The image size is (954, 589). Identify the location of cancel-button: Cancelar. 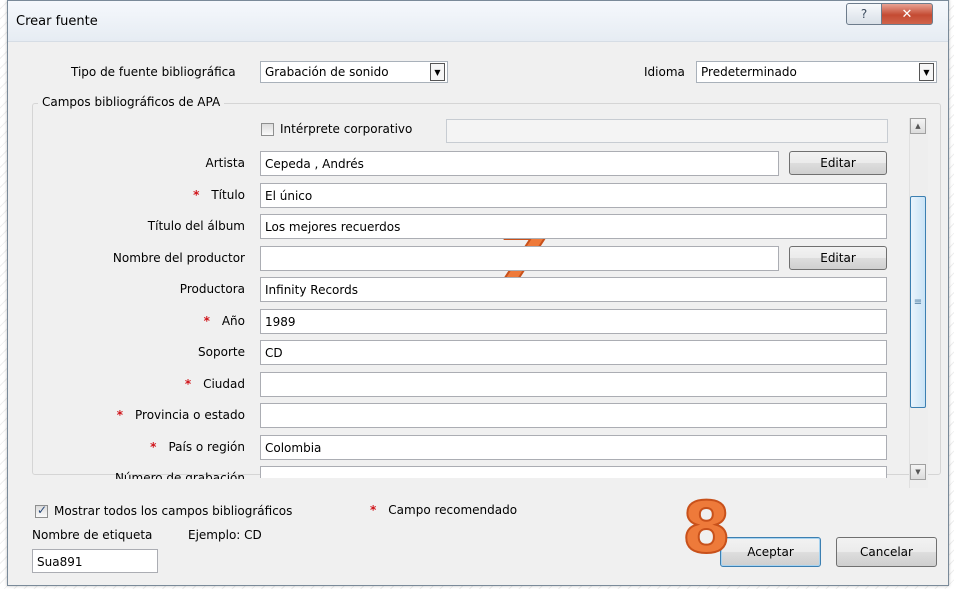
(886, 552).